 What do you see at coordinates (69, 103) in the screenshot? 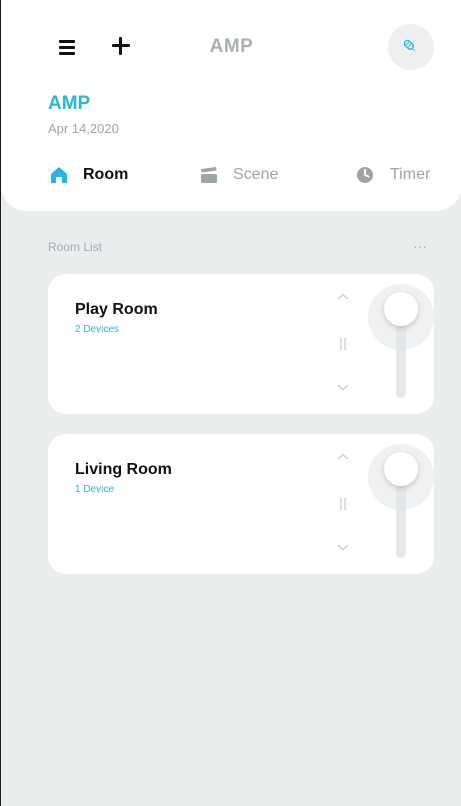
I see `home-name: AMP` at bounding box center [69, 103].